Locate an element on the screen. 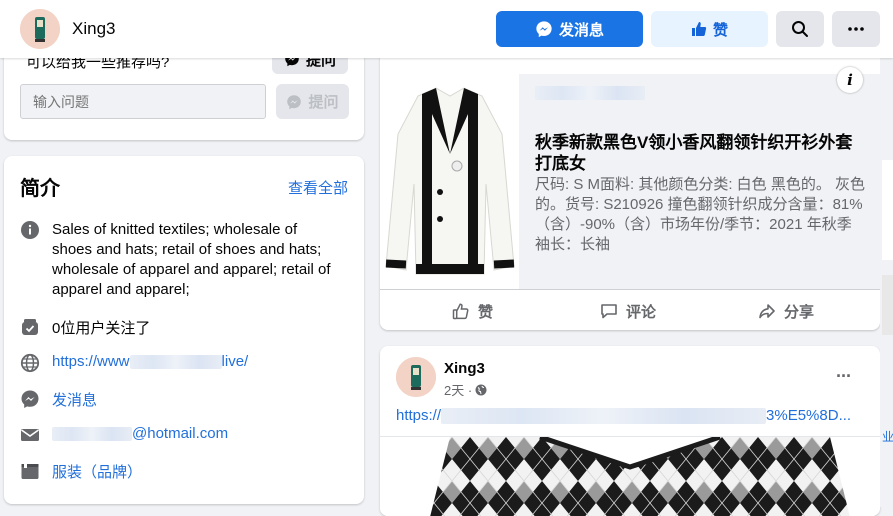 This screenshot has height=516, width=893. website-prefix: https://www is located at coordinates (91, 361).